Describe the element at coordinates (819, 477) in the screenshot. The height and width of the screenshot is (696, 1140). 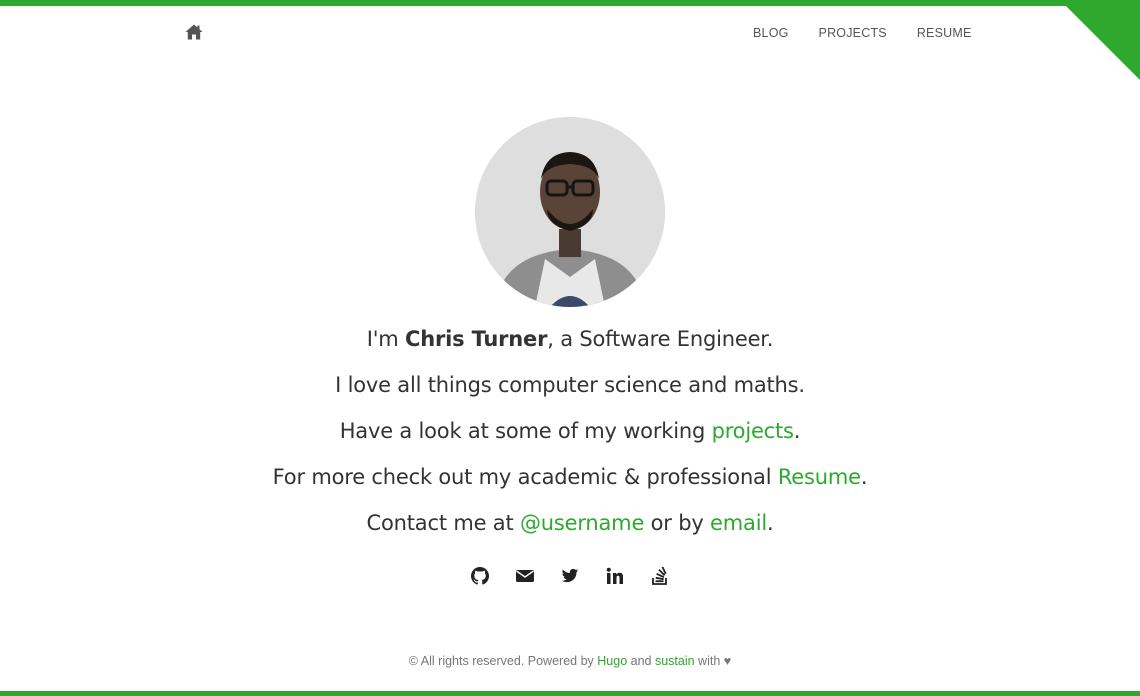
I see `resume-link: Resume` at that location.